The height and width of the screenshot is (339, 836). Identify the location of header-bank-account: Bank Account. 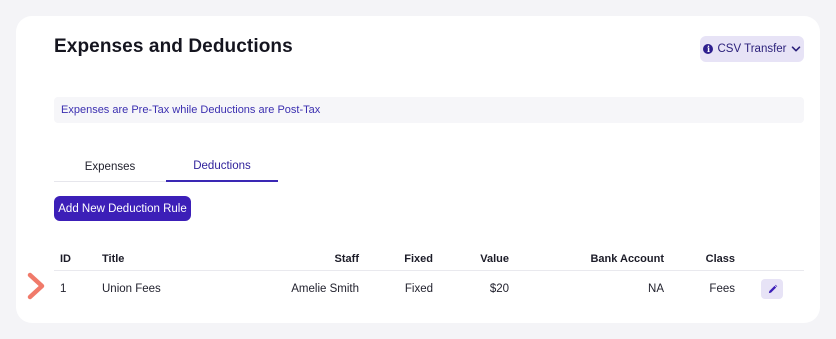
(627, 259).